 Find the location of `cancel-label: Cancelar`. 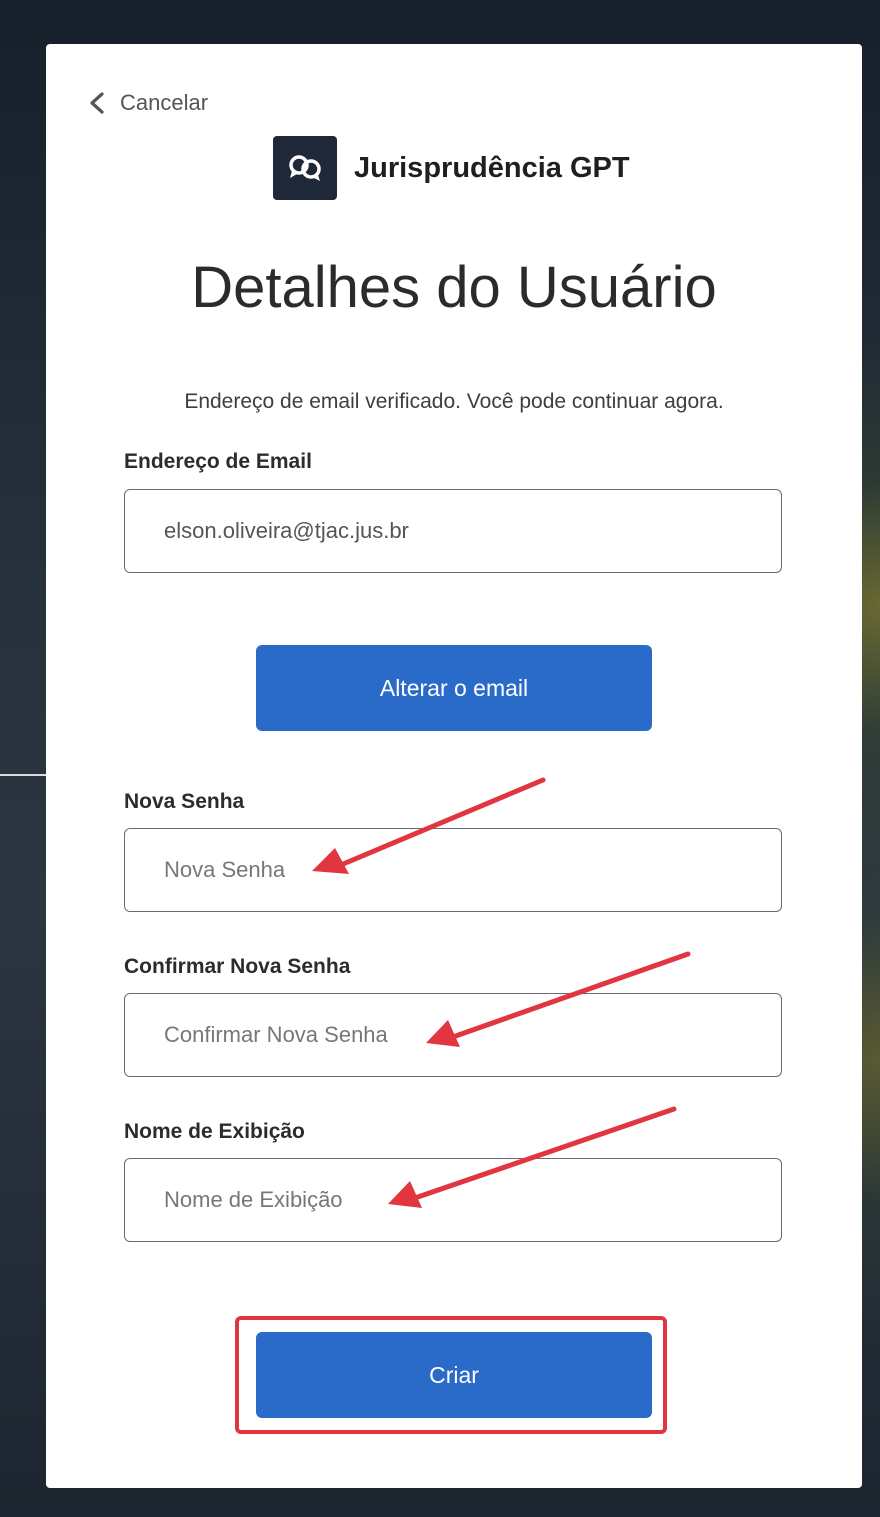

cancel-label: Cancelar is located at coordinates (164, 102).